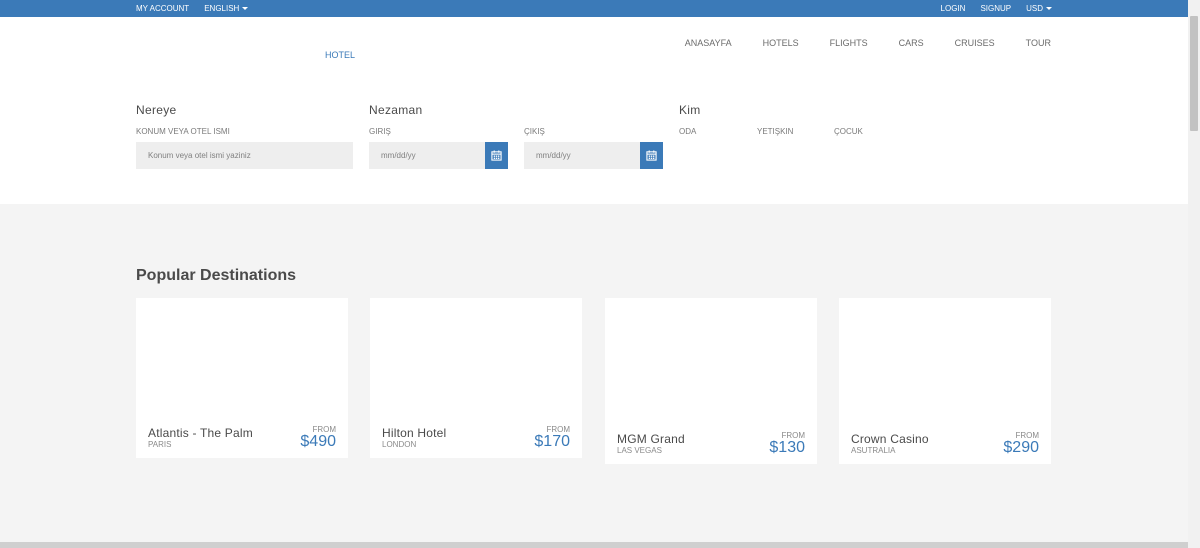  What do you see at coordinates (414, 433) in the screenshot?
I see `destination-name: Hilton Hotel` at bounding box center [414, 433].